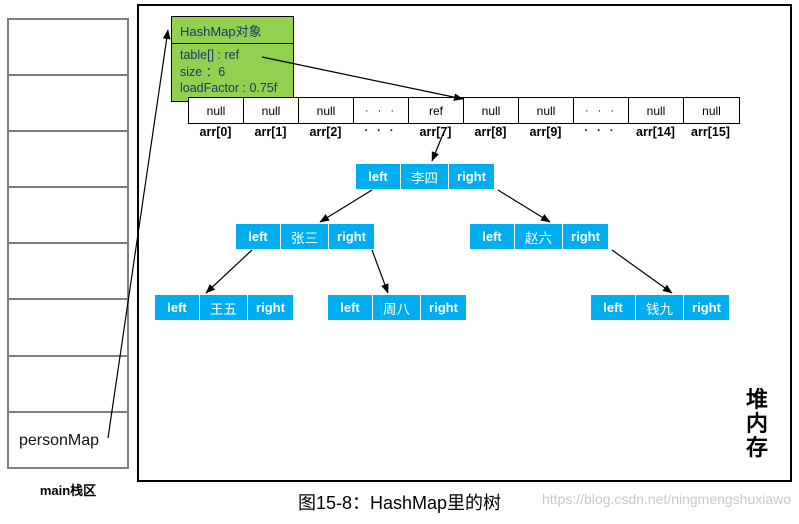  What do you see at coordinates (229, 88) in the screenshot?
I see `hashmap-field-loadfactor: loadFactor : 0.75f` at bounding box center [229, 88].